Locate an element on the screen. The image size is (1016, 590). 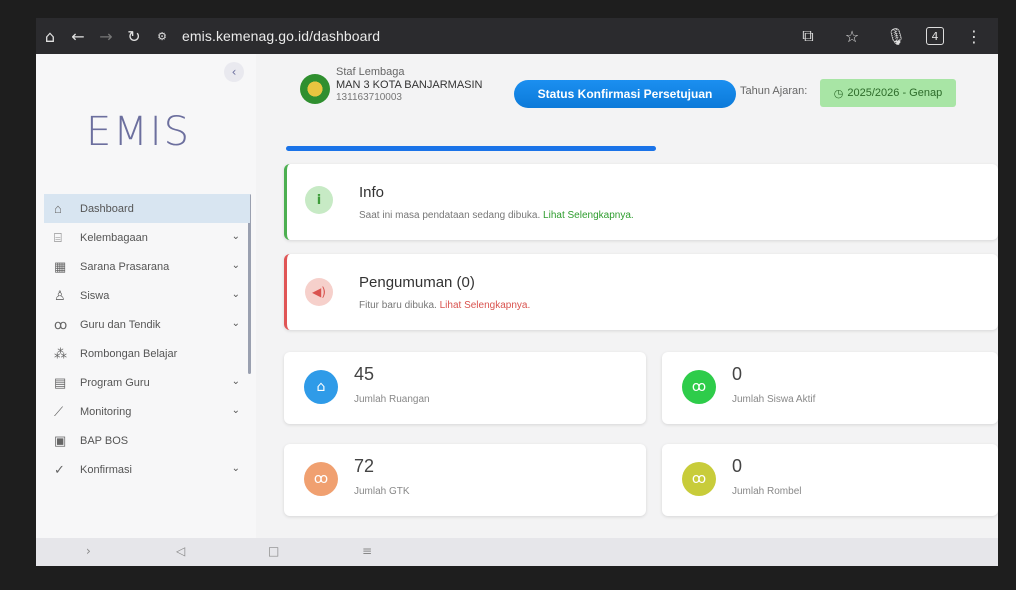
cast-icon: ⧉ is located at coordinates (808, 36).